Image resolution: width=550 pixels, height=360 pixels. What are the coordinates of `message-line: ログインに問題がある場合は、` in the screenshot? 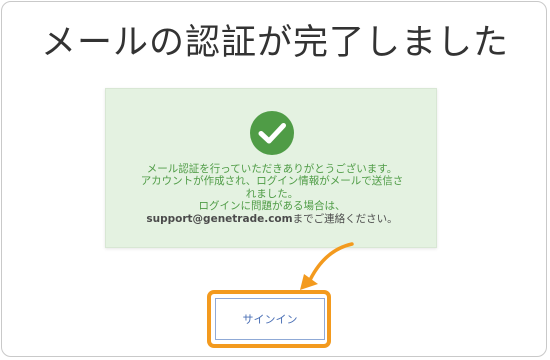 It's located at (272, 206).